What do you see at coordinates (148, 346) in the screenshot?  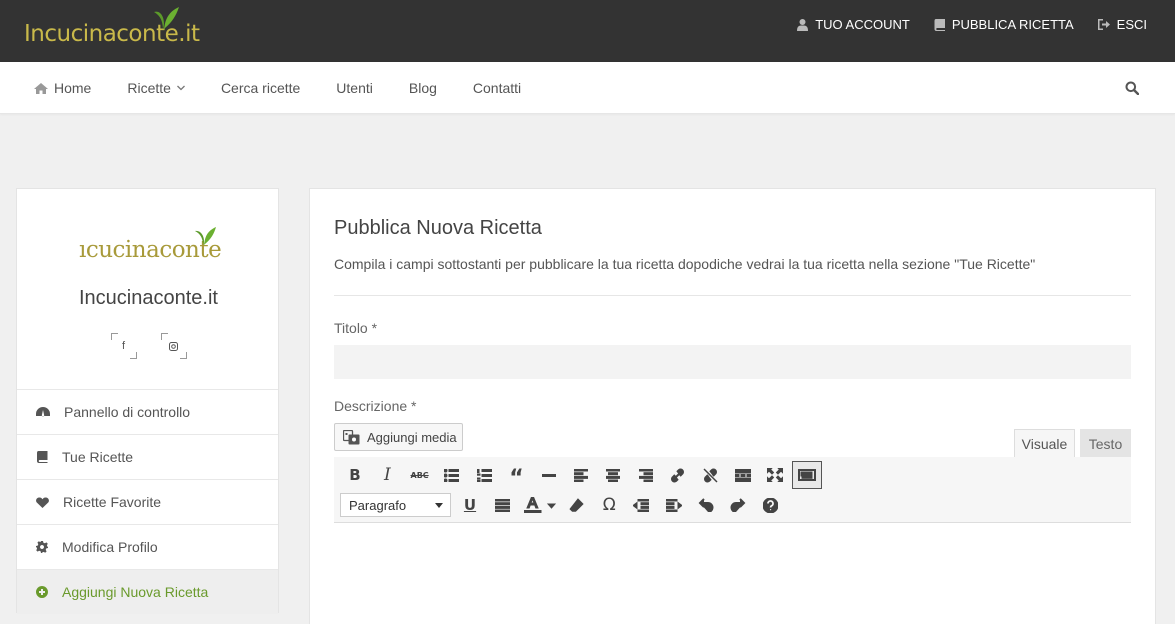 I see `social-links: f` at bounding box center [148, 346].